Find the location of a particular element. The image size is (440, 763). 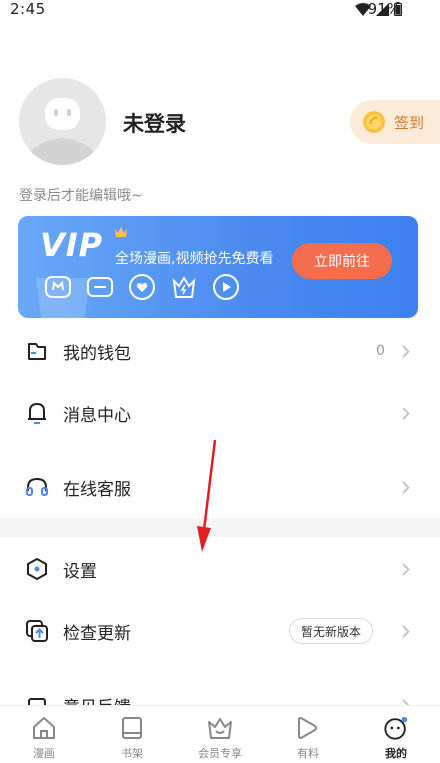

menu-label-update: 检查更新 is located at coordinates (97, 633).